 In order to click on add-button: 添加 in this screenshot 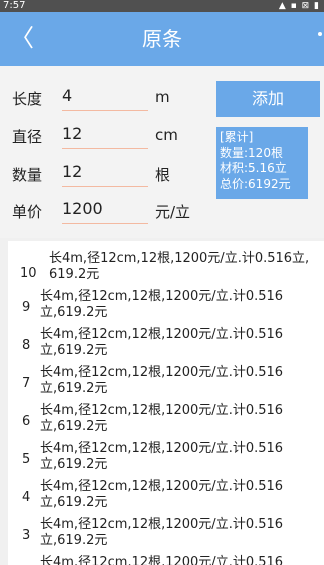, I will do `click(268, 99)`.